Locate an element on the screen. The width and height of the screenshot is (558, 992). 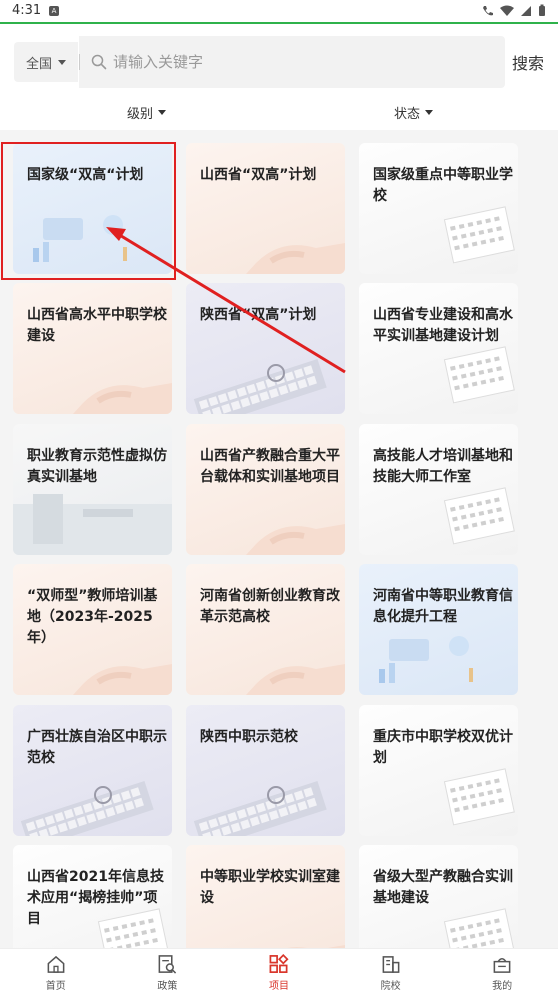
profile-tray-icon is located at coordinates (502, 965).